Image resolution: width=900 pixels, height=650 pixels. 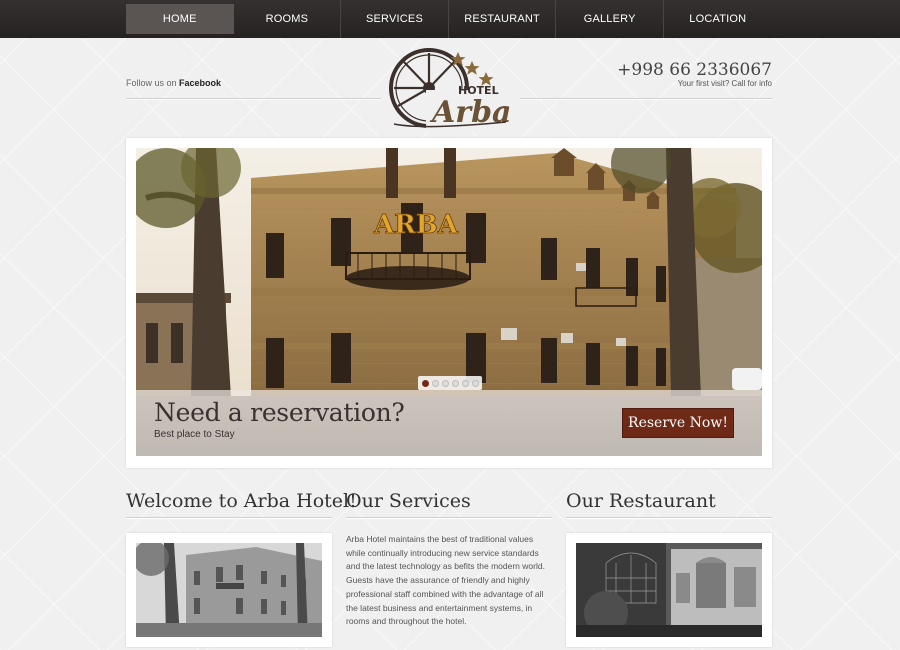 I want to click on services-divider, so click(x=449, y=518).